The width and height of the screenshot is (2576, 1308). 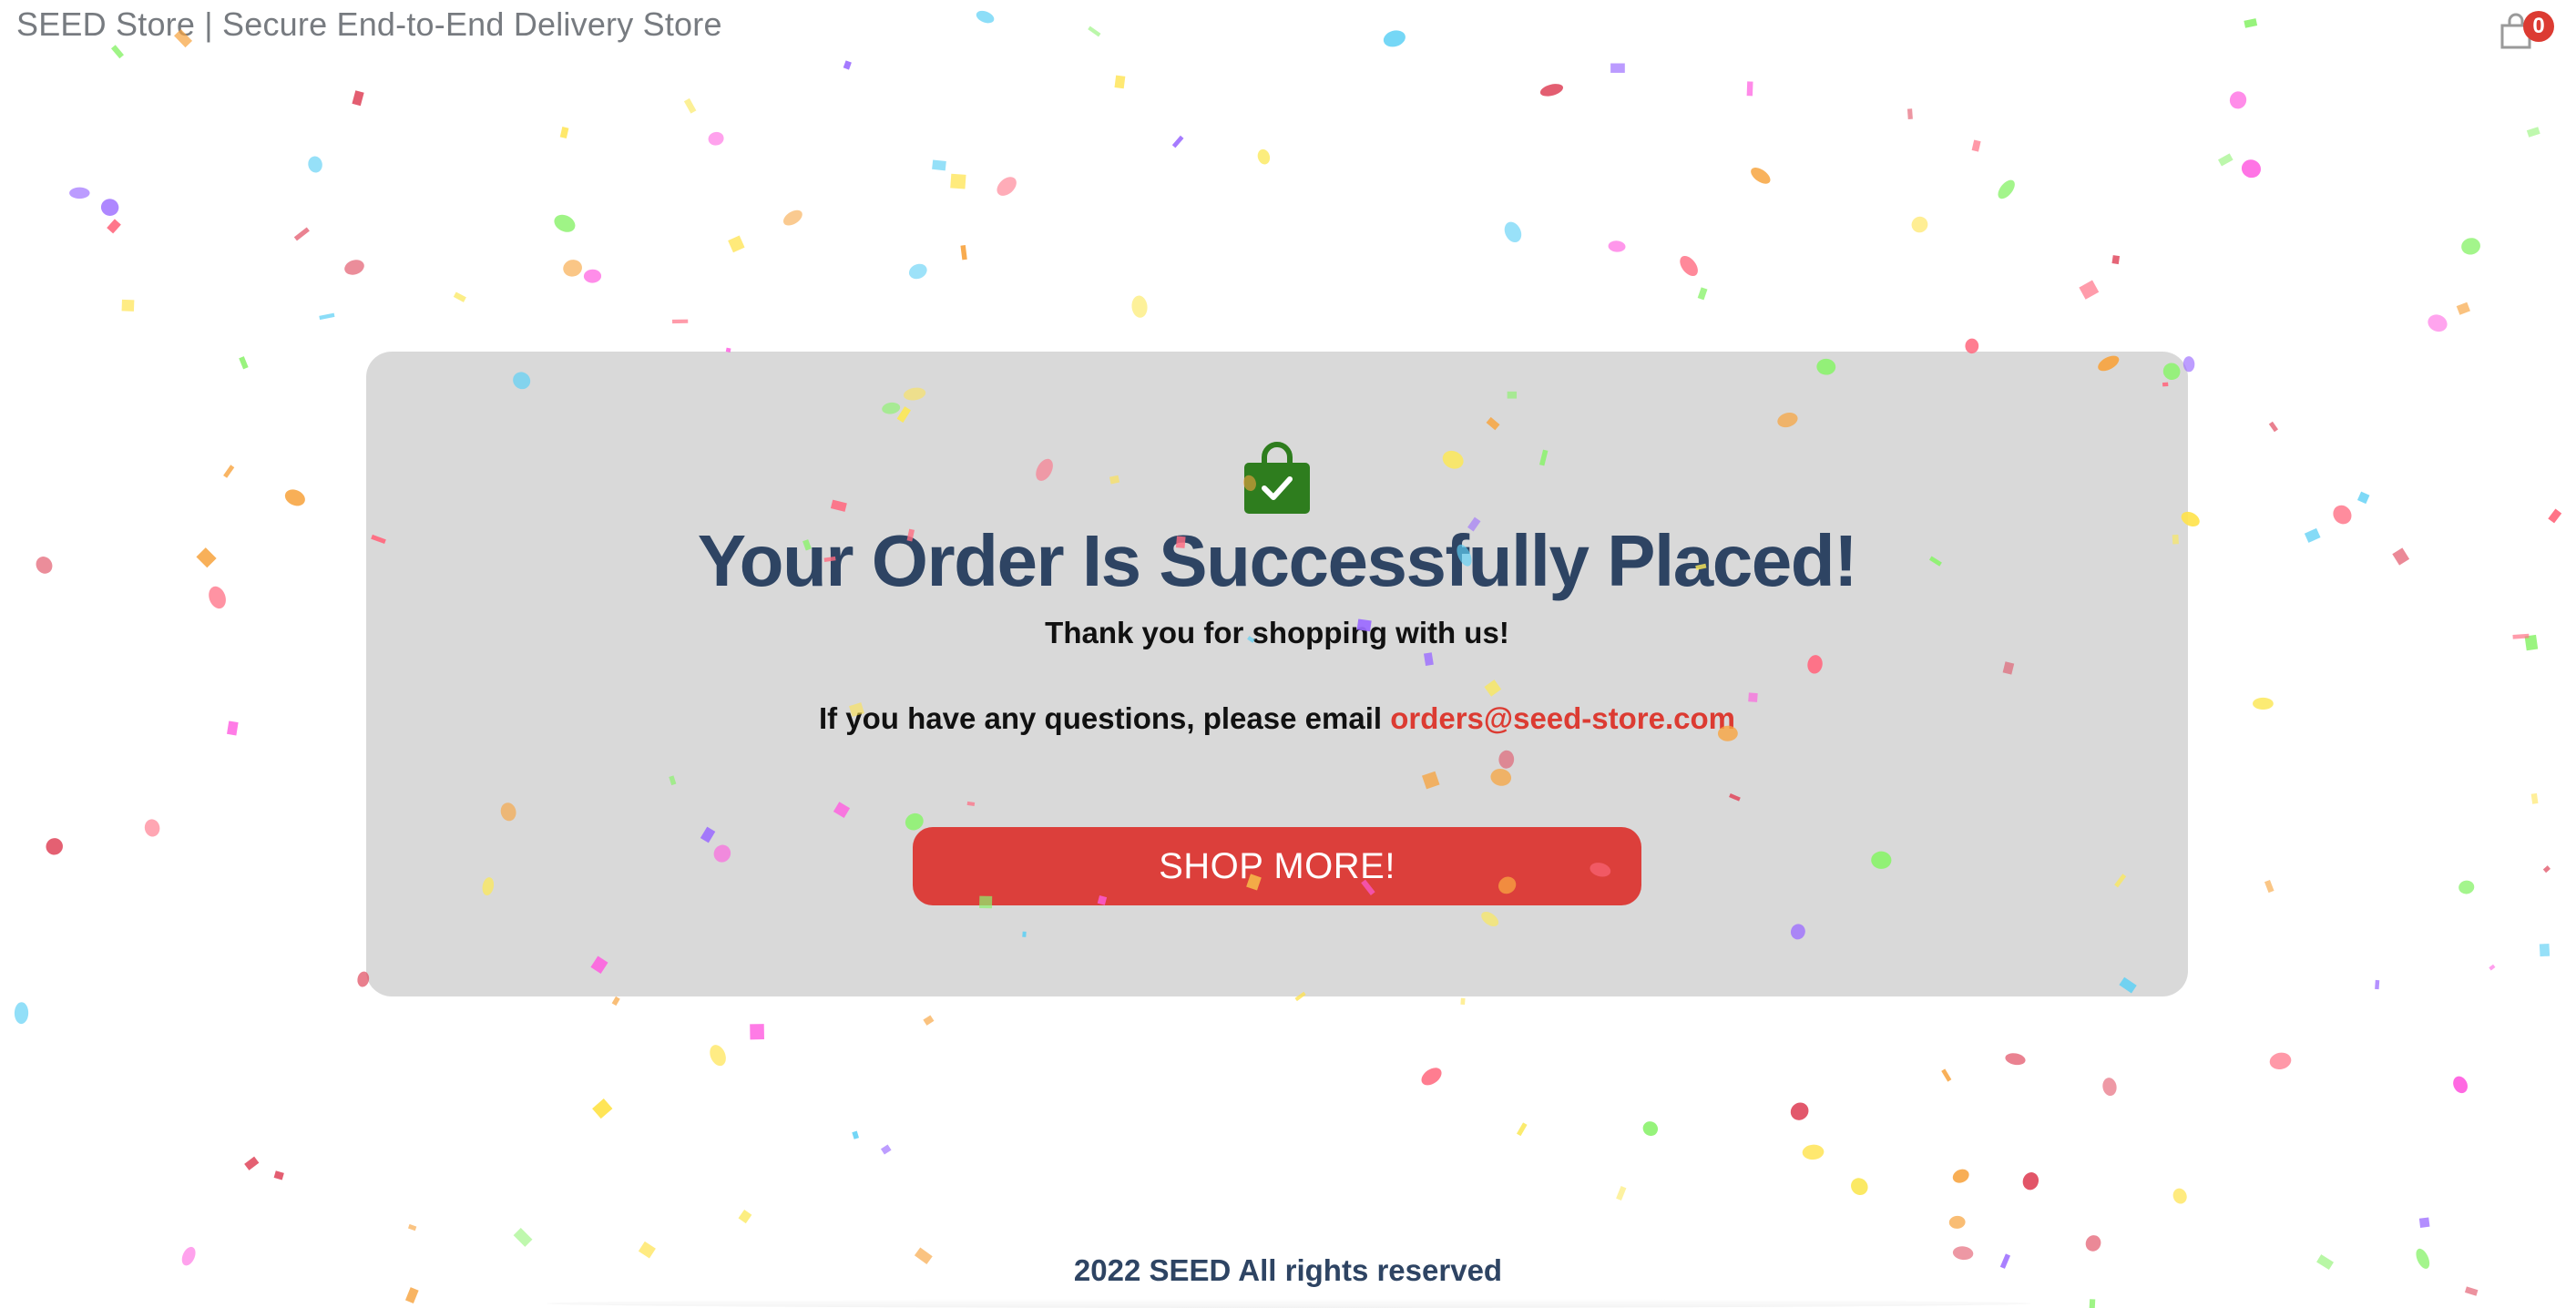 I want to click on order-success-heading: Your Order Is Successfully Placed!, so click(x=1277, y=560).